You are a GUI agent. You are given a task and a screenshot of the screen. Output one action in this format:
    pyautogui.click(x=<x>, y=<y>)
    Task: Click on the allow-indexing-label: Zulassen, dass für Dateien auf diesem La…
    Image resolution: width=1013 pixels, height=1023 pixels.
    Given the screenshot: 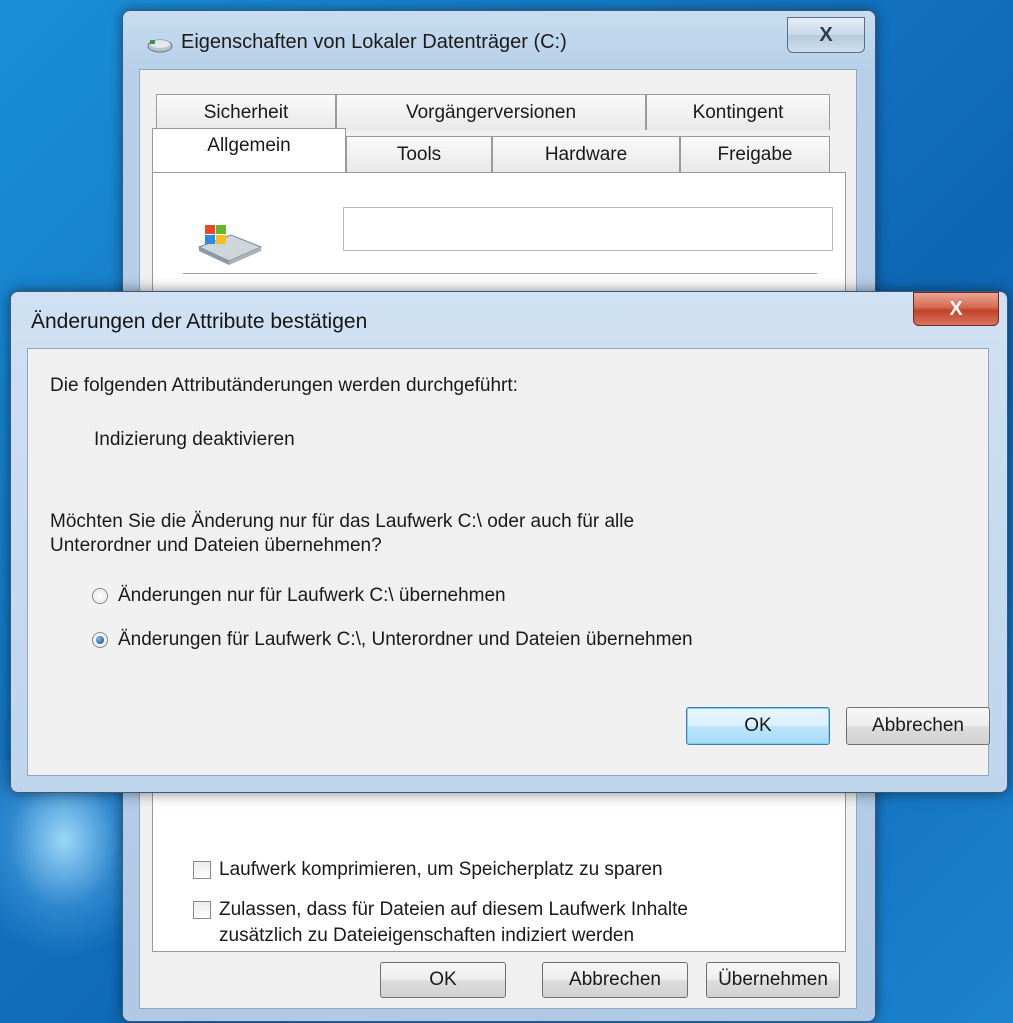 What is the action you would take?
    pyautogui.click(x=453, y=922)
    